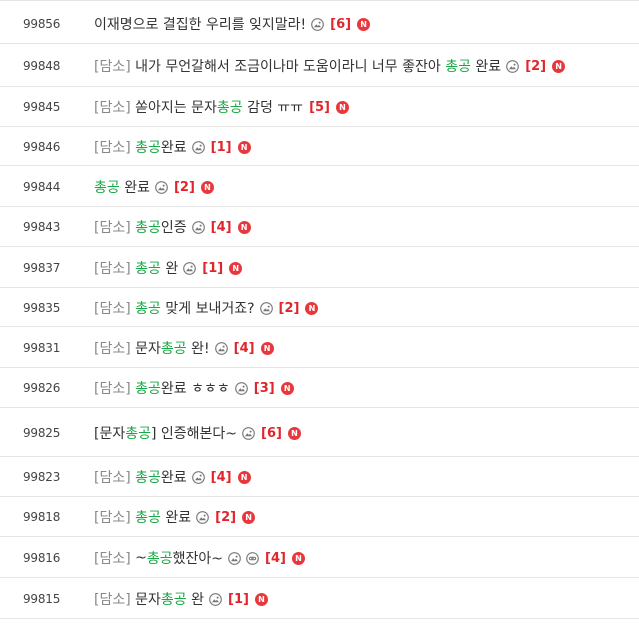 The width and height of the screenshot is (639, 629). I want to click on post-title-link: [담소] 총공 완료 [1] N, so click(172, 147).